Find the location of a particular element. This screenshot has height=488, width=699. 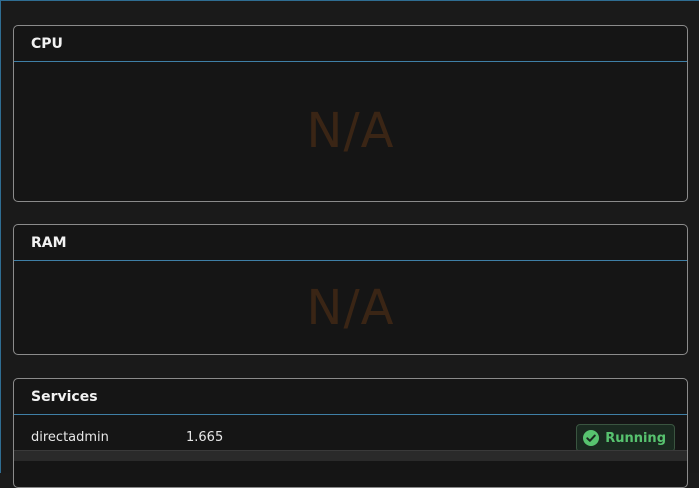

check-circle-icon is located at coordinates (591, 438).